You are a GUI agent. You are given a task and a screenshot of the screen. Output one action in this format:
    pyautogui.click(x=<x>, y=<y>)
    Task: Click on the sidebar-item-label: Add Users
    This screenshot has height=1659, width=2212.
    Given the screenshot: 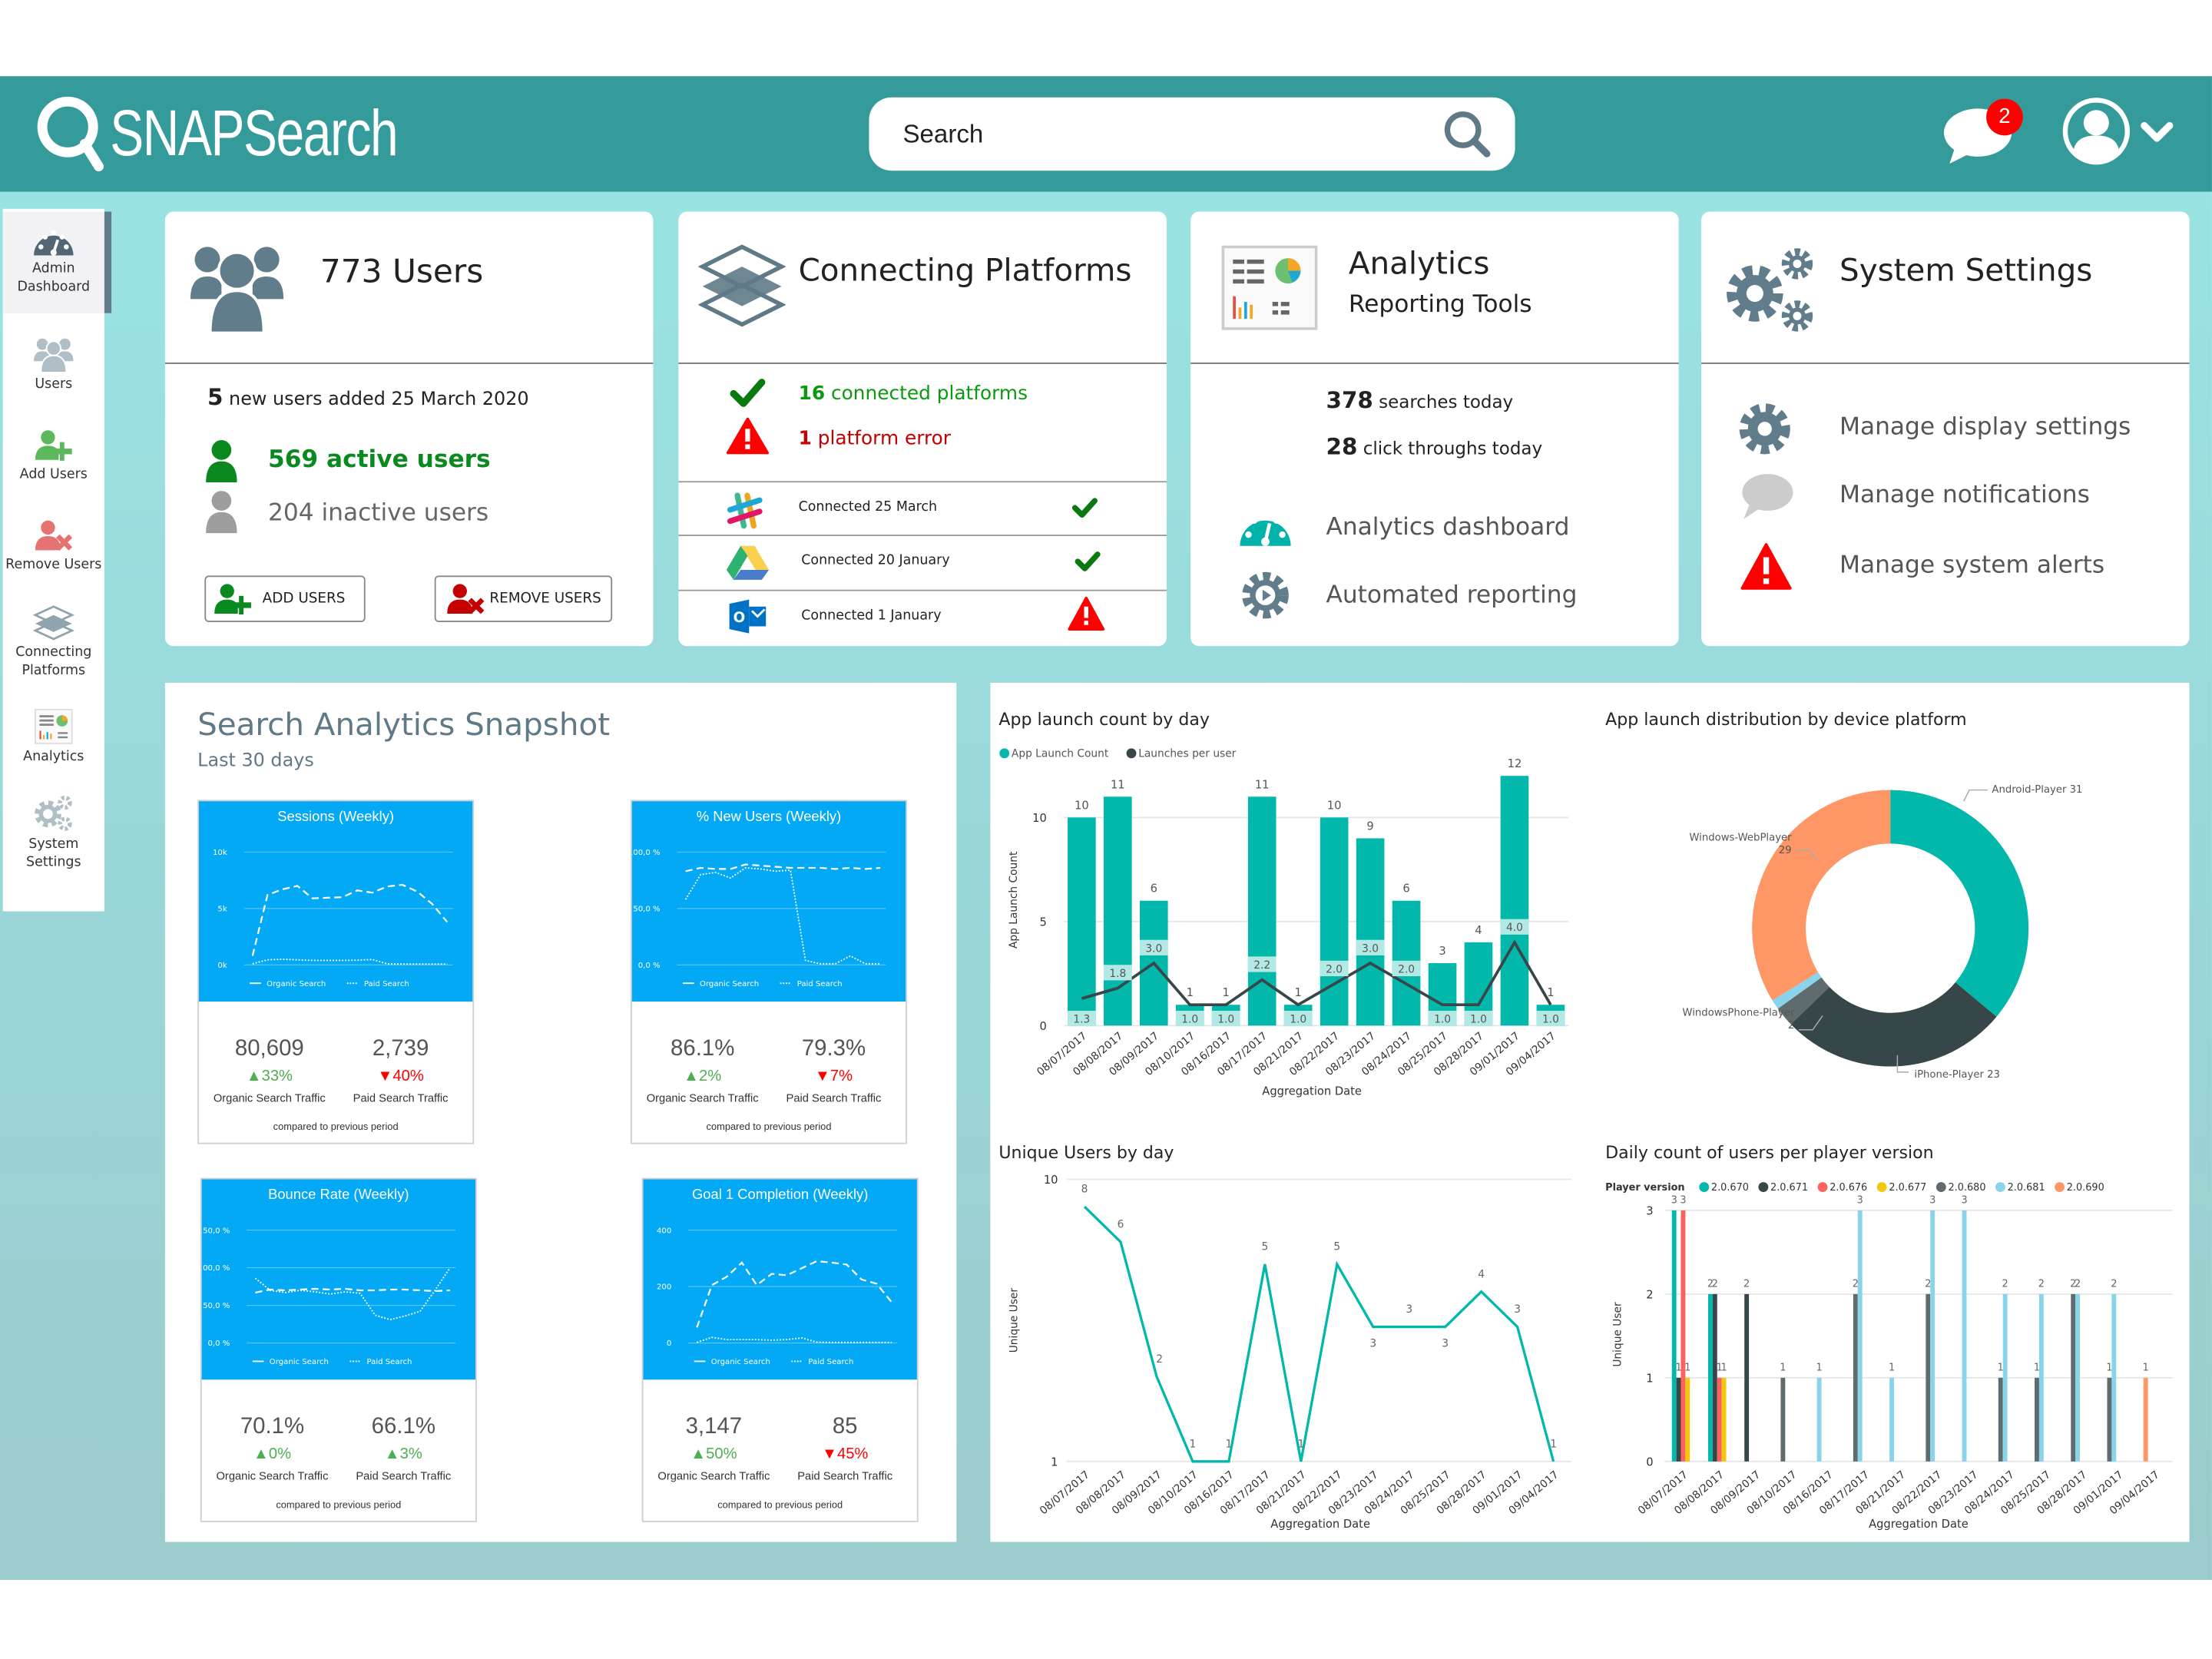 What is the action you would take?
    pyautogui.click(x=53, y=475)
    